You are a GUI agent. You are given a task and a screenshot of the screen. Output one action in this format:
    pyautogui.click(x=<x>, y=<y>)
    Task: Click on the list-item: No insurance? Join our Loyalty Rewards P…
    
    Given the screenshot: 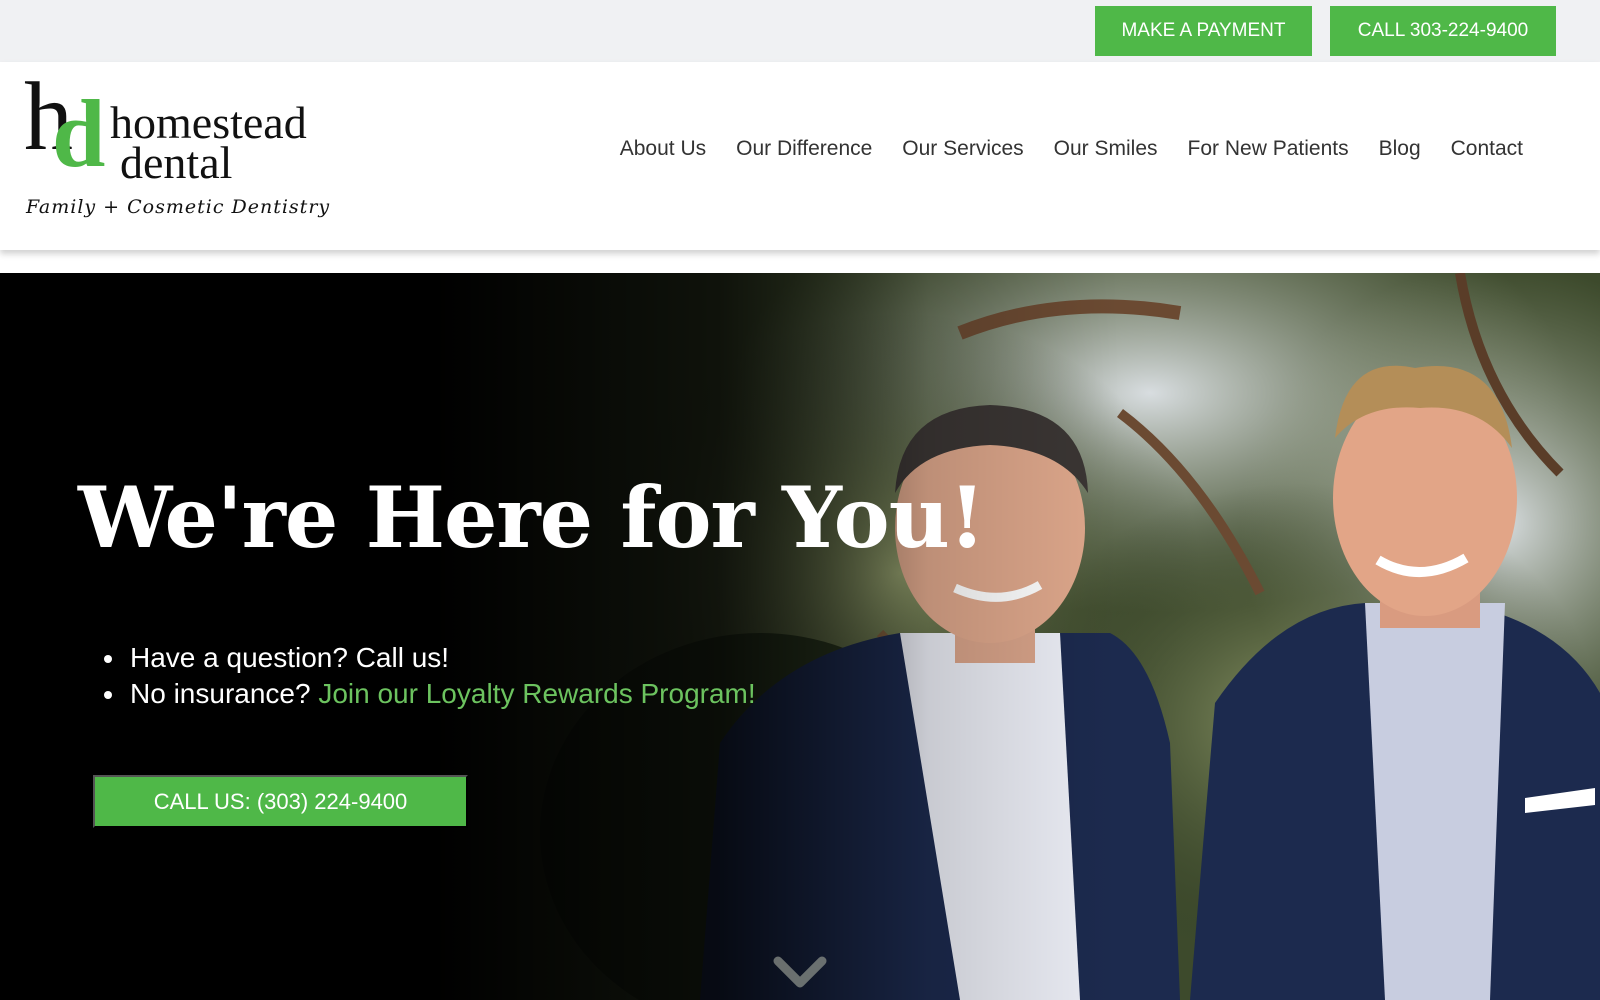 What is the action you would take?
    pyautogui.click(x=428, y=694)
    